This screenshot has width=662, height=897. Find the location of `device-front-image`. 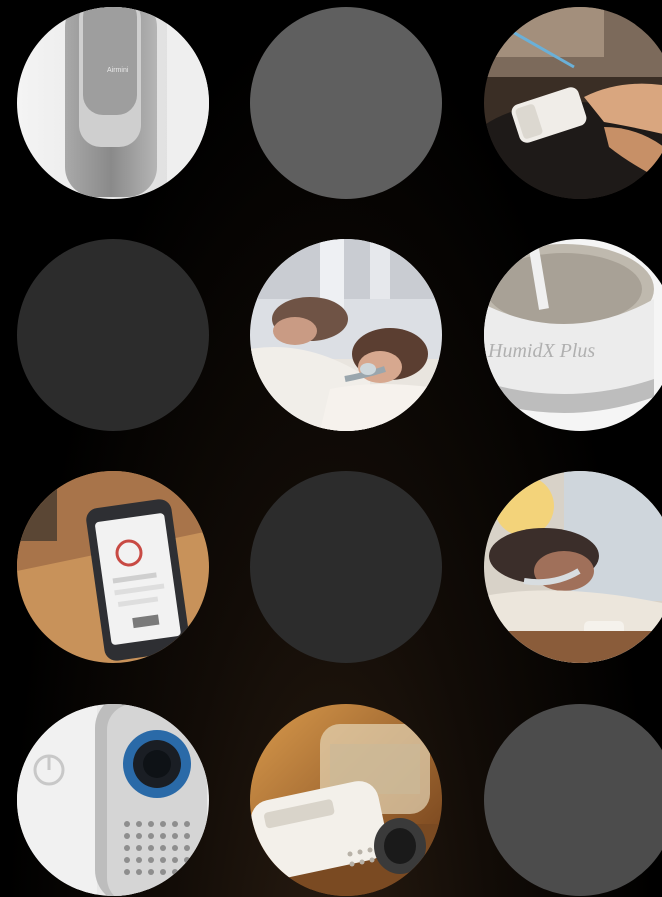

device-front-image is located at coordinates (113, 800).